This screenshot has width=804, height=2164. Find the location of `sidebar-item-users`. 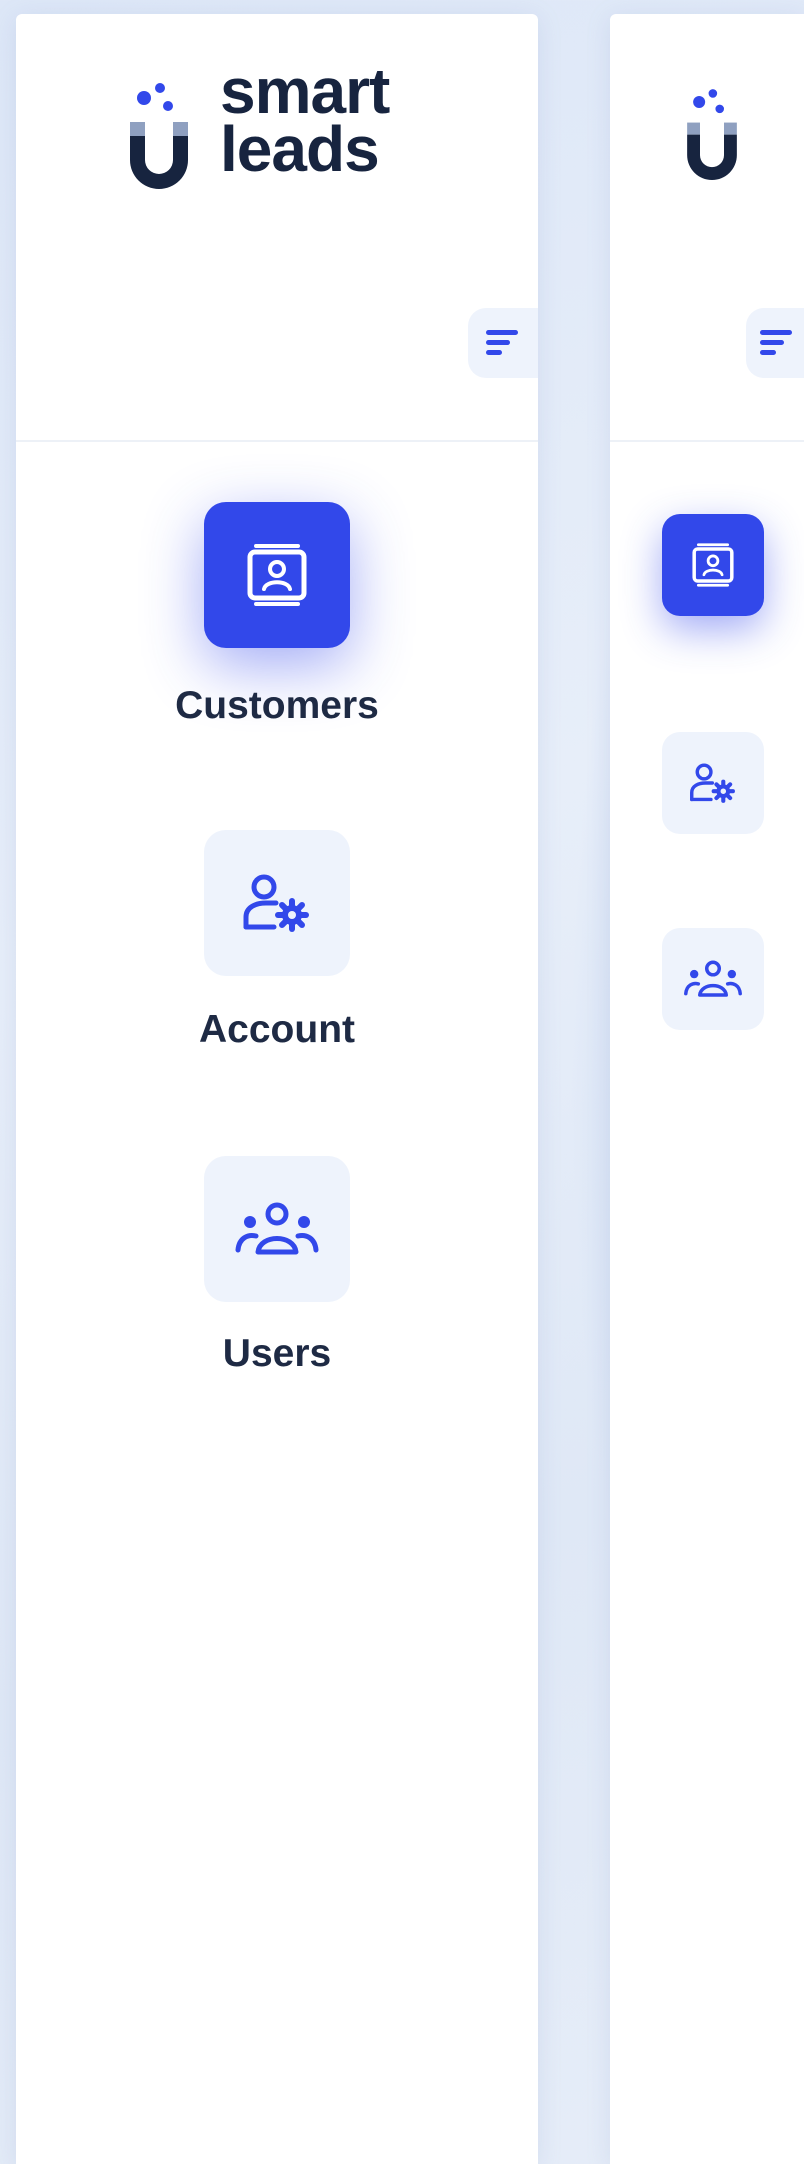

sidebar-item-users is located at coordinates (713, 979).